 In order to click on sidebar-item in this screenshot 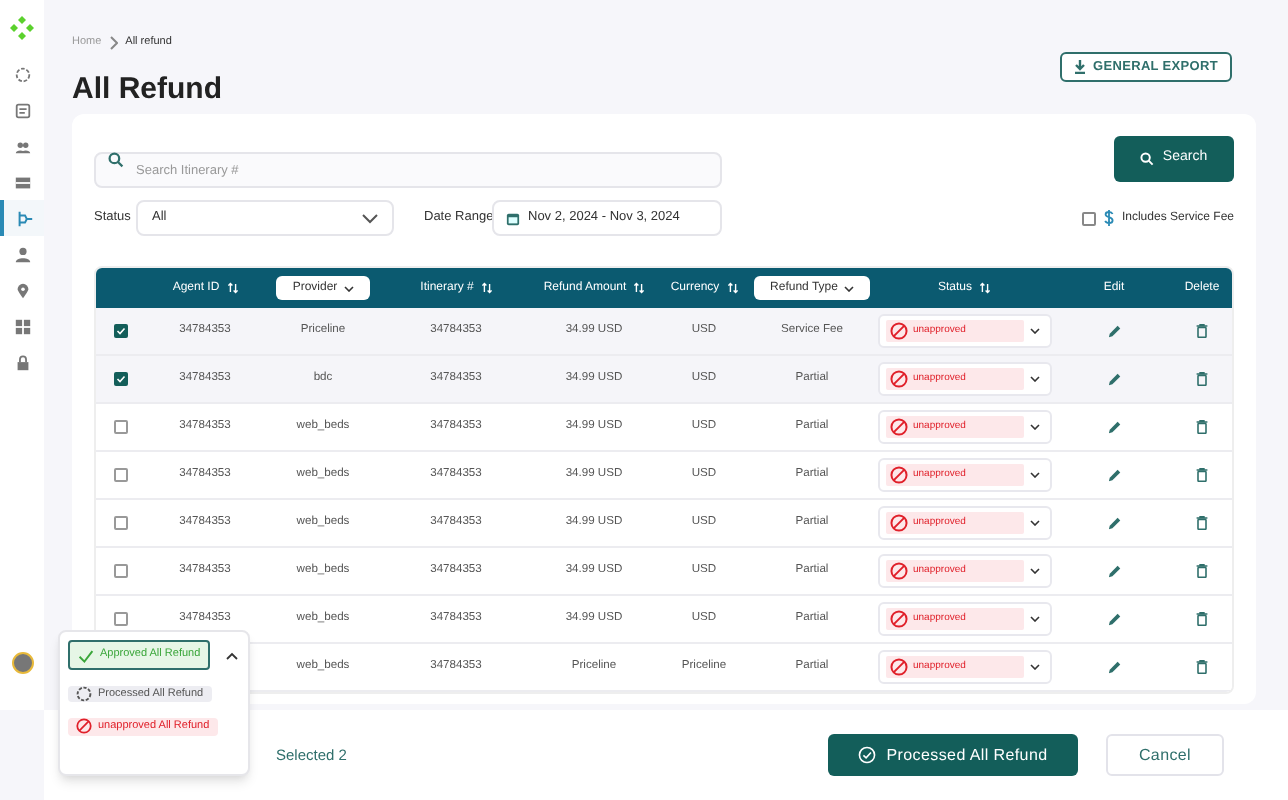, I will do `click(22, 218)`.